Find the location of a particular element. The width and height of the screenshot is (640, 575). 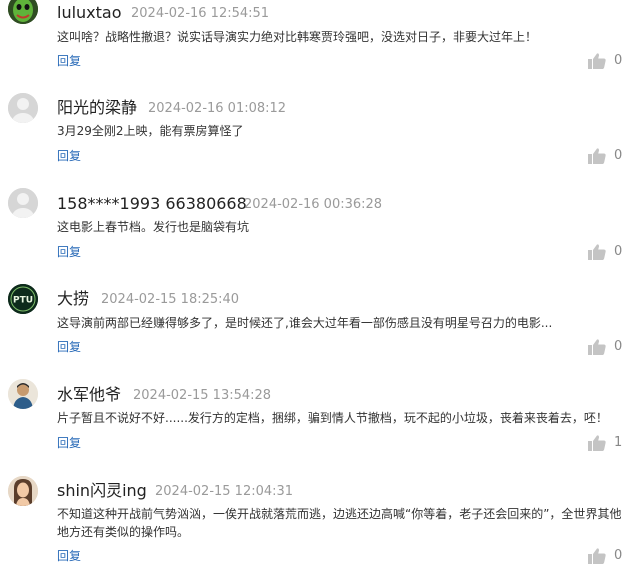

comment-username: 大捞 is located at coordinates (73, 299).